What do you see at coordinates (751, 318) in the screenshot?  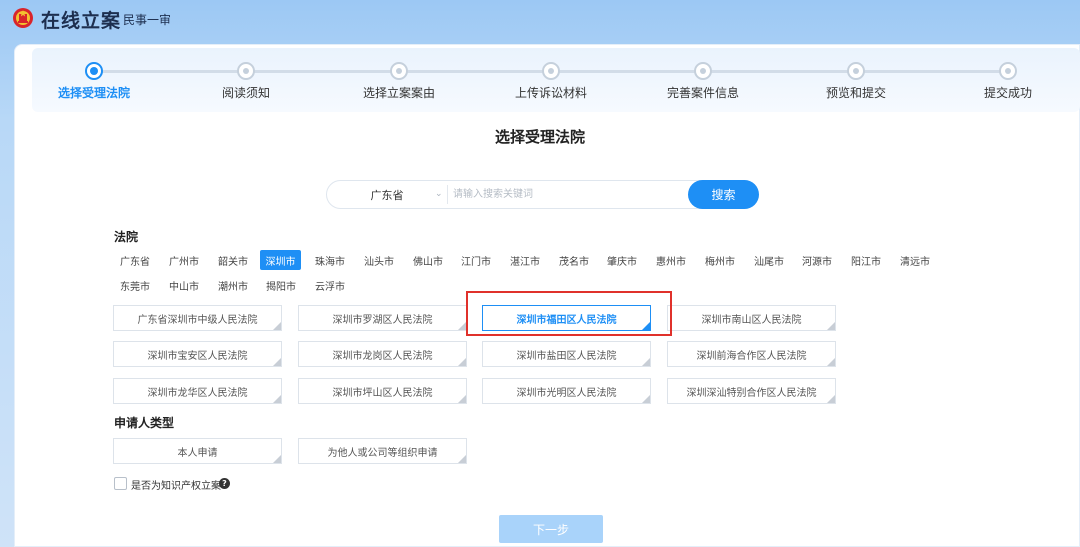 I see `court-option: 深圳市南山区人民法院` at bounding box center [751, 318].